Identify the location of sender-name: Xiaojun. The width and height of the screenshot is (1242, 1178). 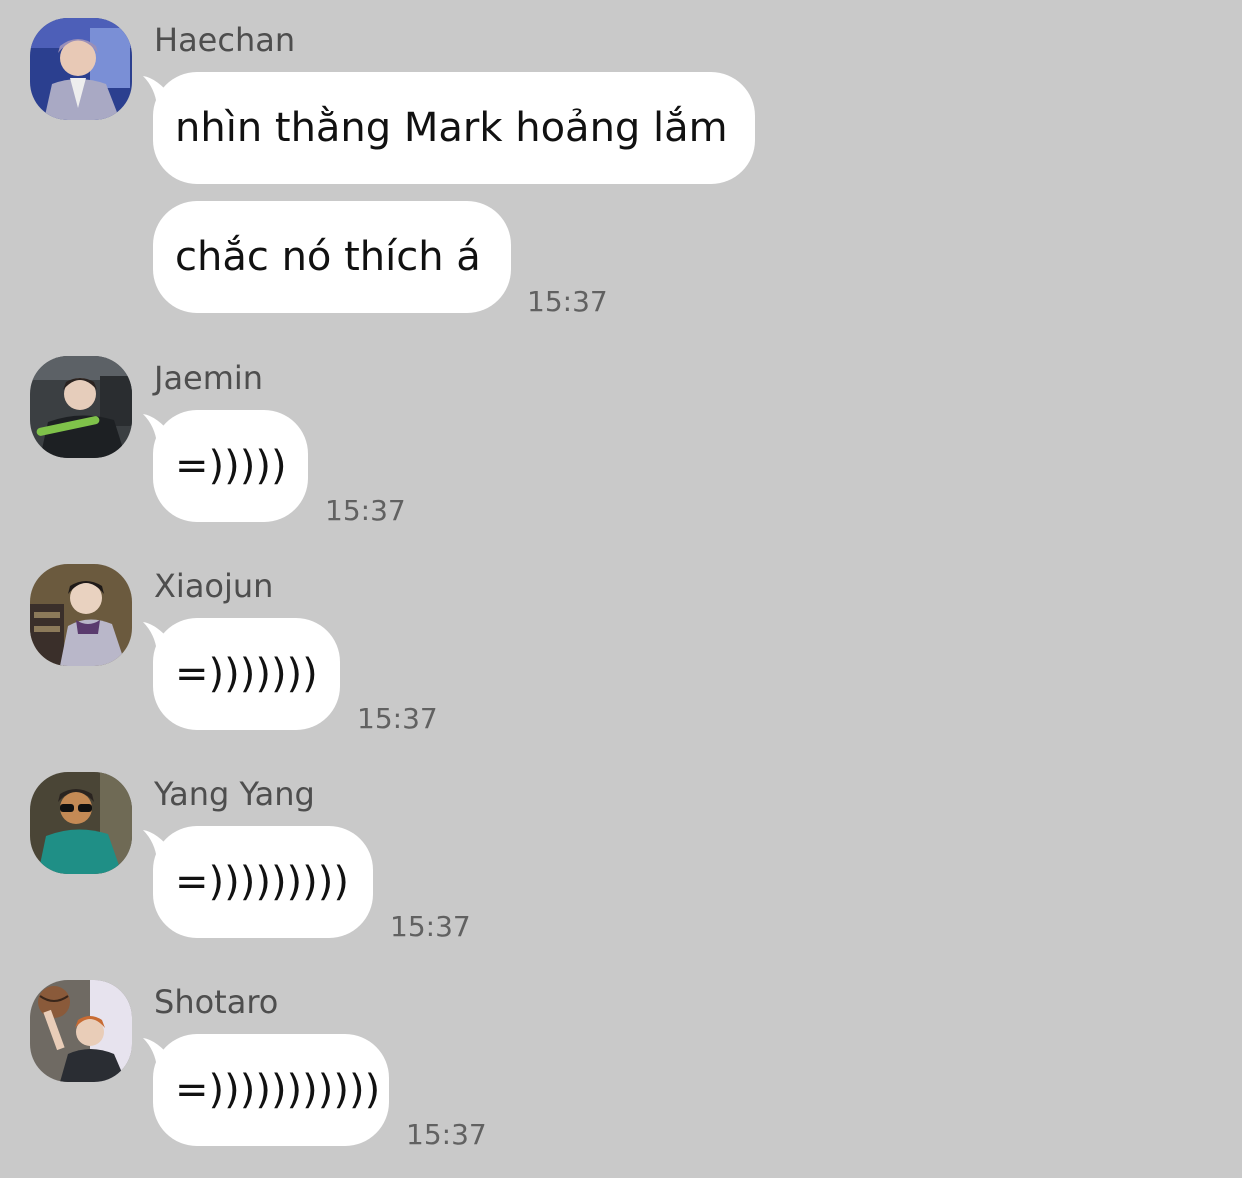
(214, 586).